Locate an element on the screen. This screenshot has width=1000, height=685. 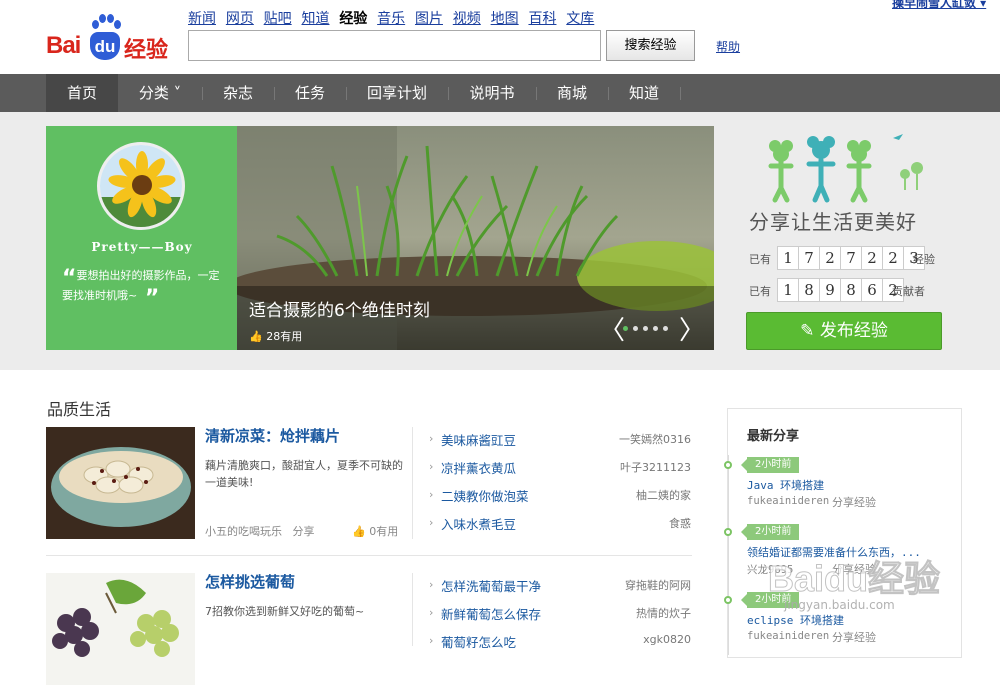
list-item-title: 新鲜葡萄怎么保存 is located at coordinates (491, 613).